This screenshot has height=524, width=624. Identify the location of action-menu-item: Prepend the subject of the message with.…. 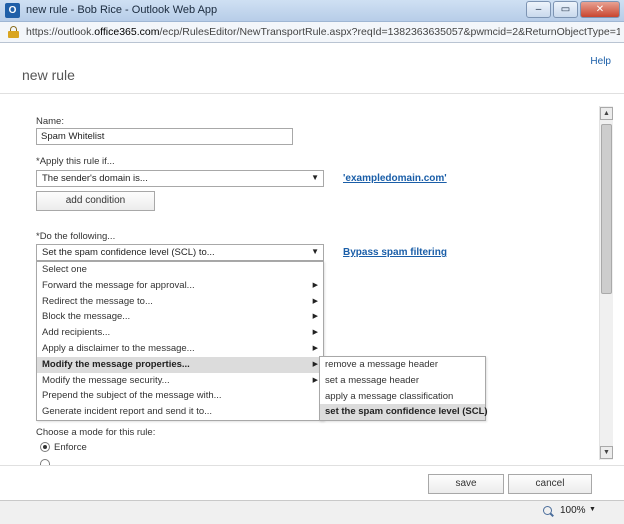
(180, 396).